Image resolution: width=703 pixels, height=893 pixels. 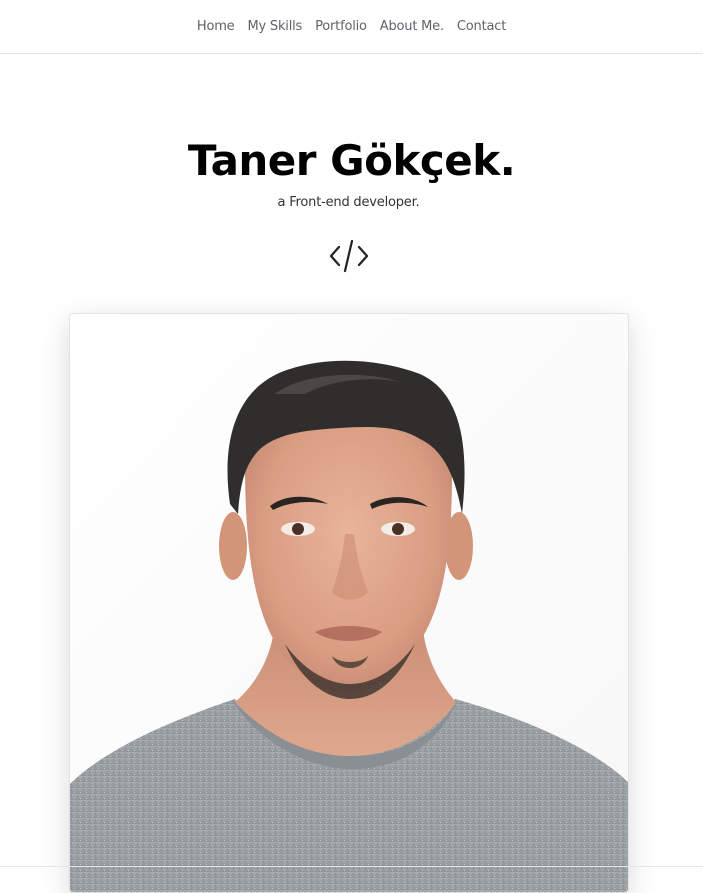 I want to click on nav-item-my-skills: My Skills, so click(x=274, y=26).